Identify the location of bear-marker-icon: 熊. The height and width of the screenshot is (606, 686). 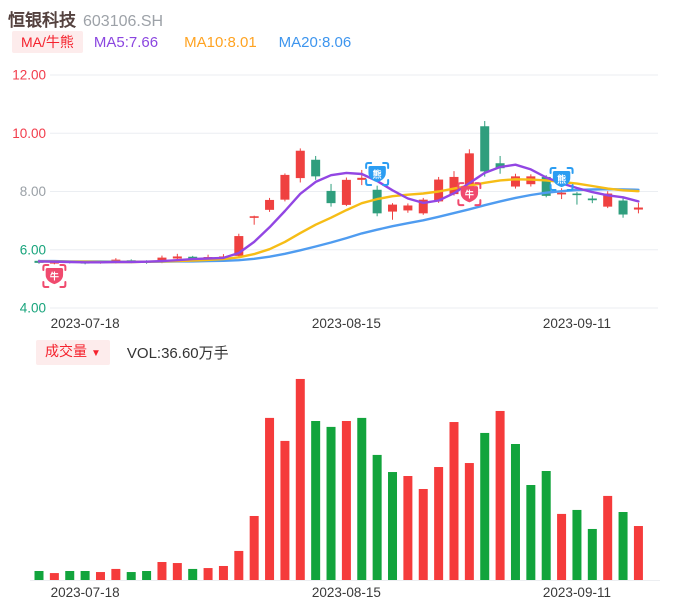
(377, 174).